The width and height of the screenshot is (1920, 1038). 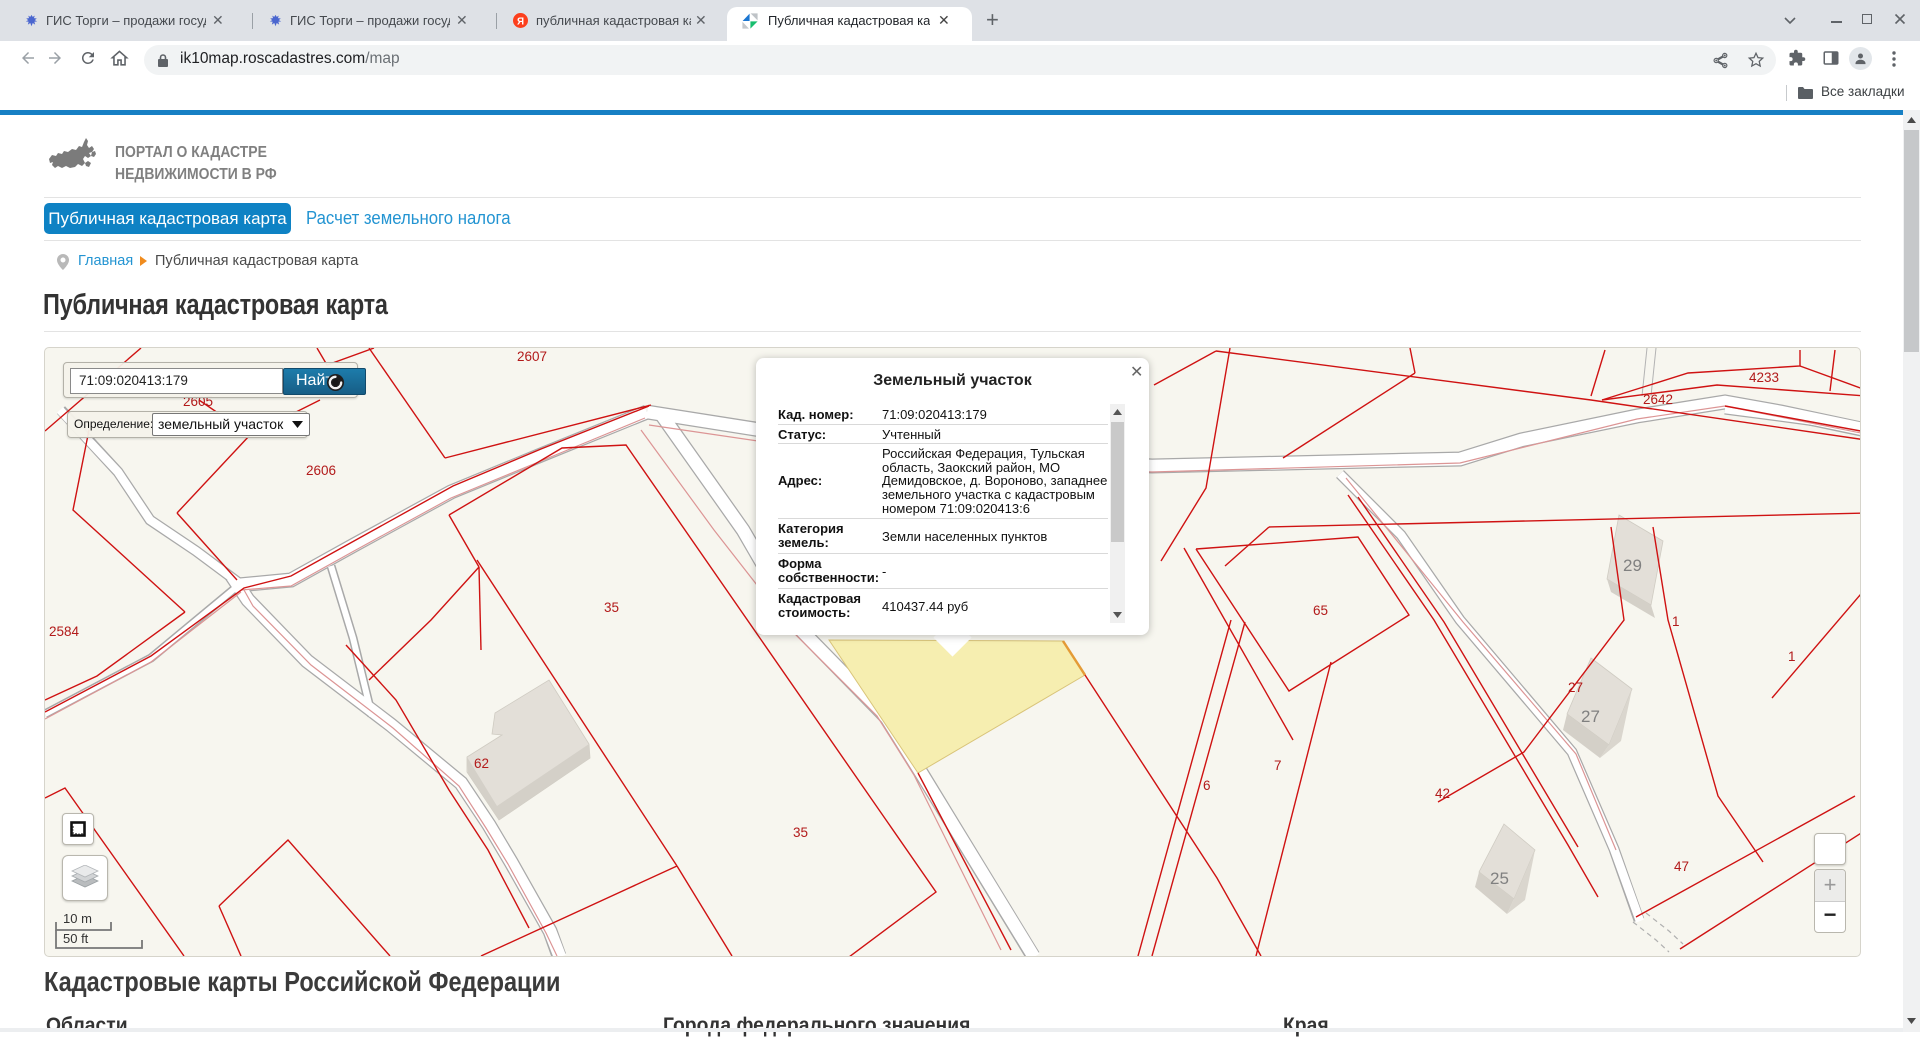 What do you see at coordinates (481, 763) in the screenshot?
I see `svg-text: 62` at bounding box center [481, 763].